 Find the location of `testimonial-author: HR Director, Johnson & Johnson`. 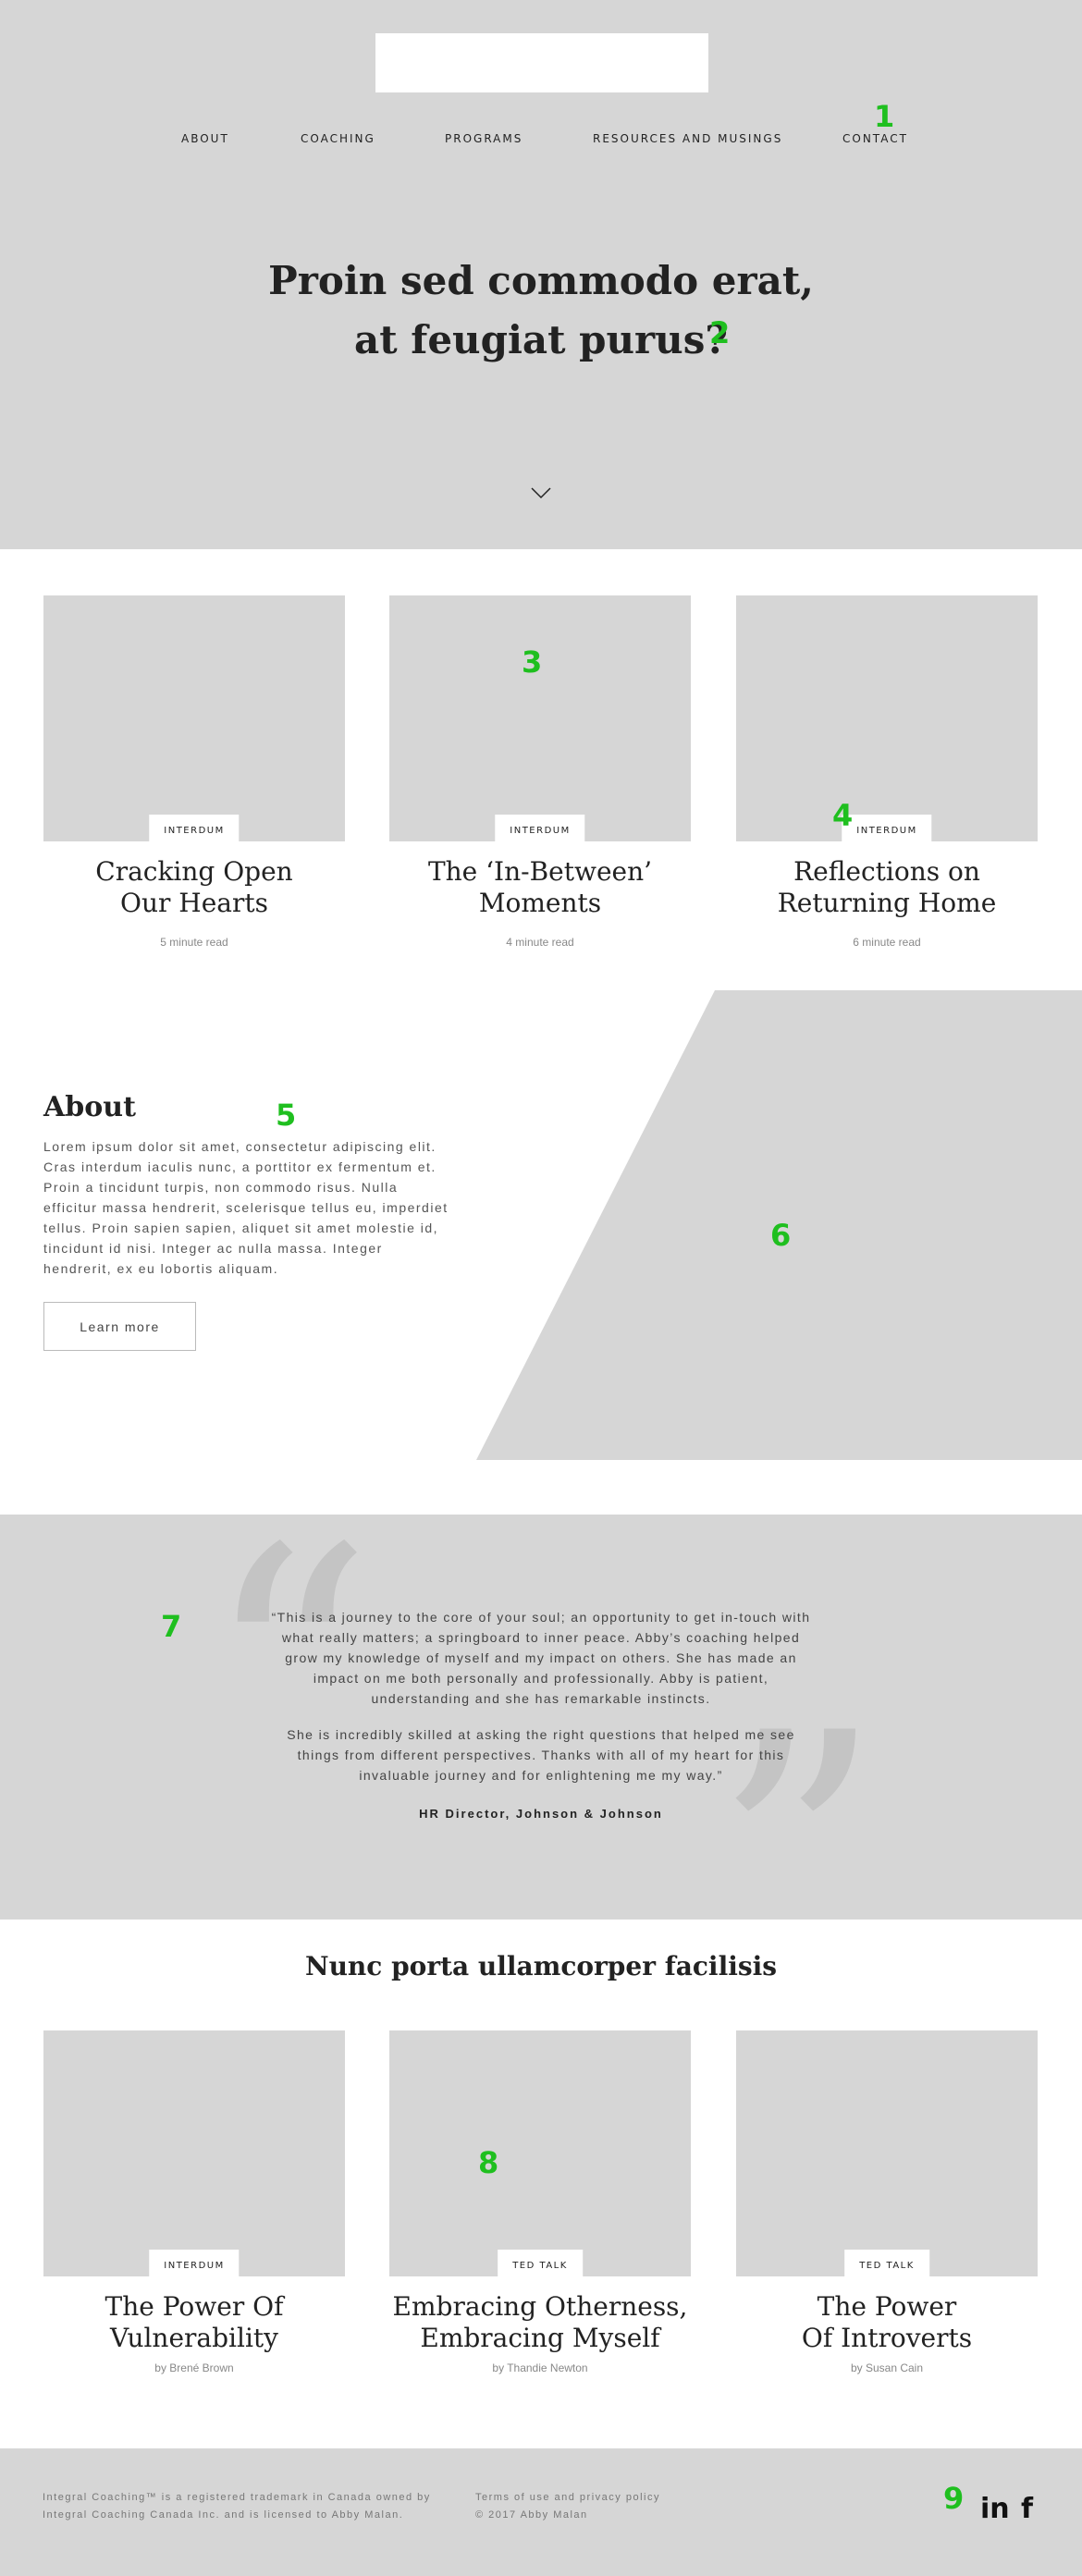

testimonial-author: HR Director, Johnson & Johnson is located at coordinates (541, 1814).